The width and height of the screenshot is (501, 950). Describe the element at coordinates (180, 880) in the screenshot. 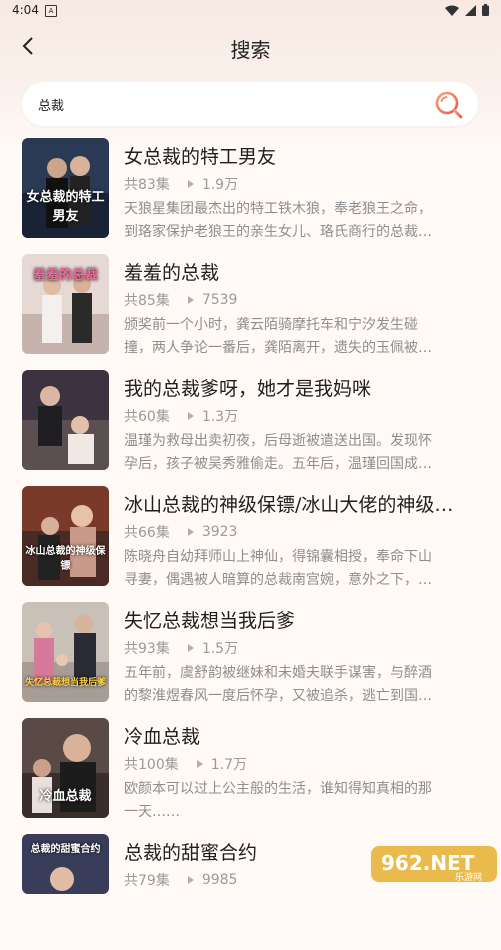

I see `item-meta: 共79集 9985` at that location.